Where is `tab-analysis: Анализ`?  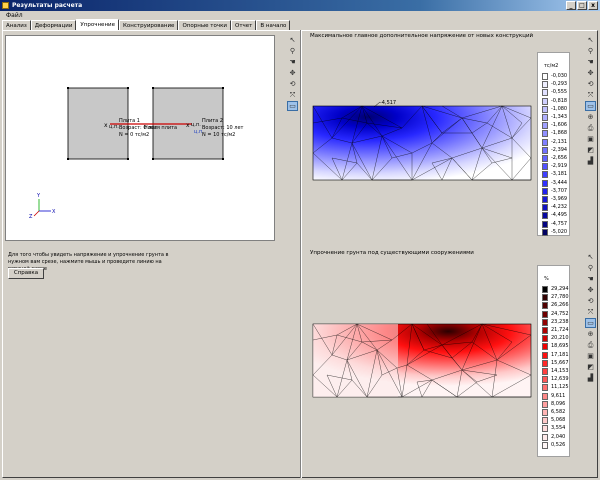 tab-analysis: Анализ is located at coordinates (16, 25).